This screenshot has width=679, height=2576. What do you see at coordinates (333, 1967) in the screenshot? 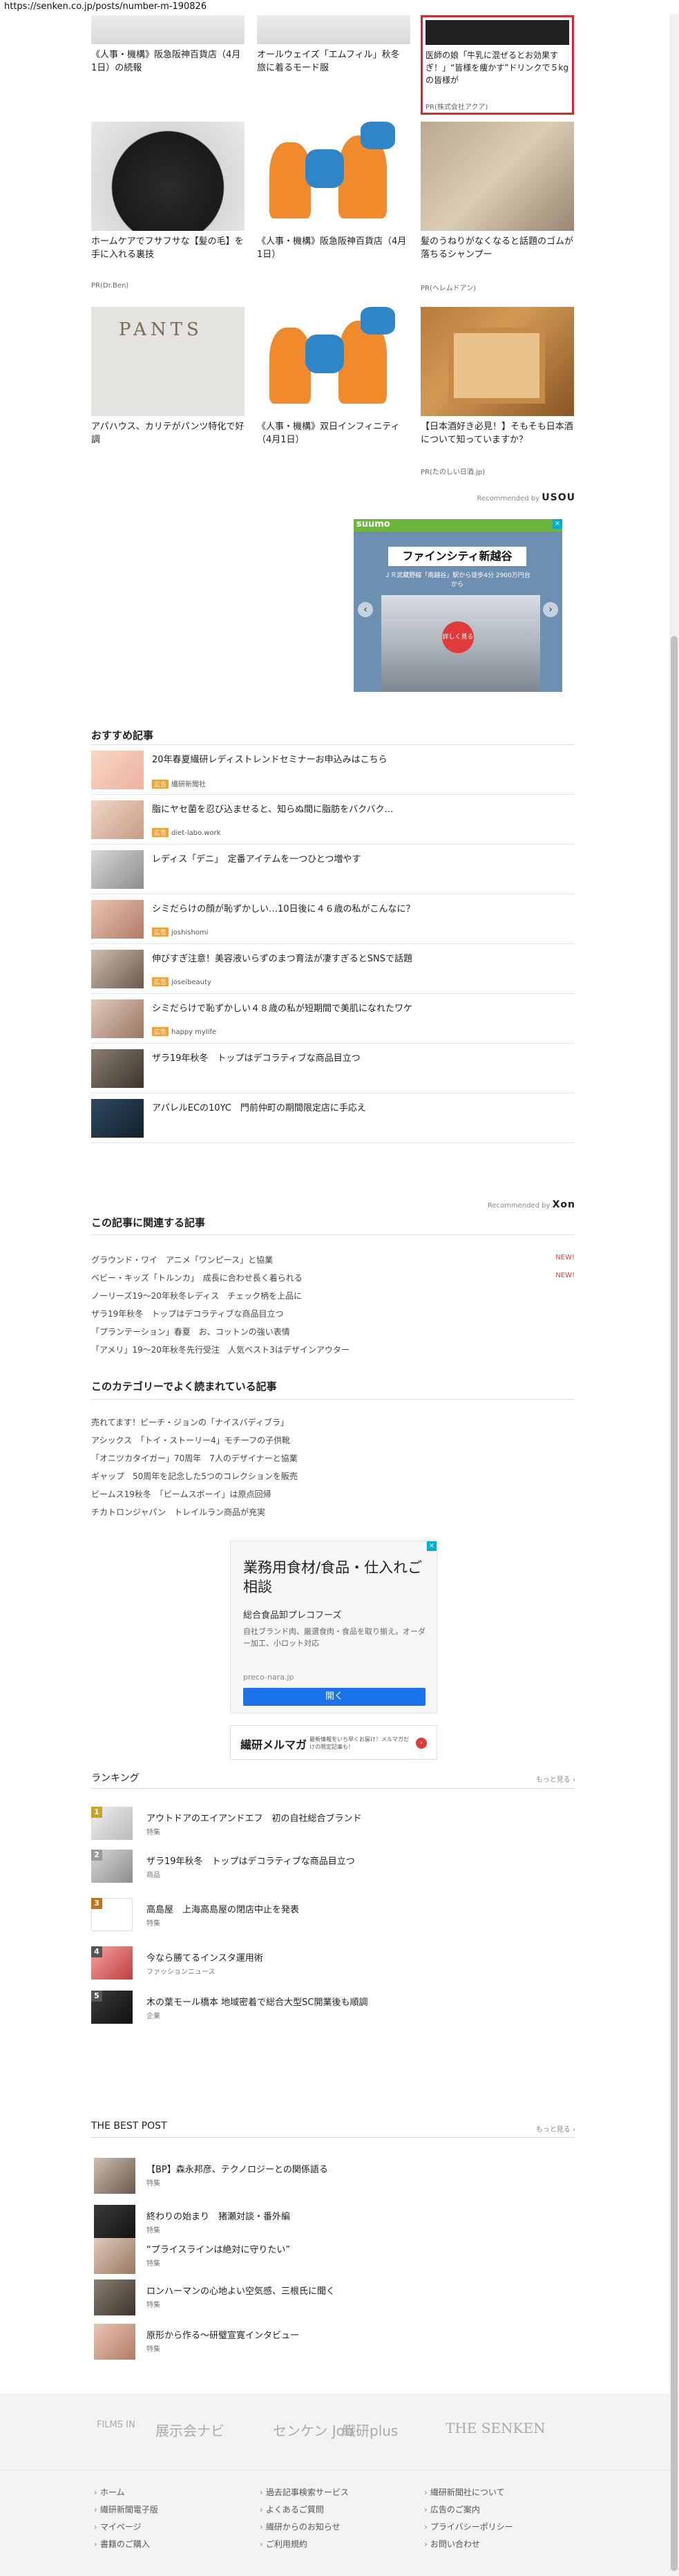
I see `ranking-item: 4 今なら勝てるインスタ運用術 ファッションニュース` at bounding box center [333, 1967].